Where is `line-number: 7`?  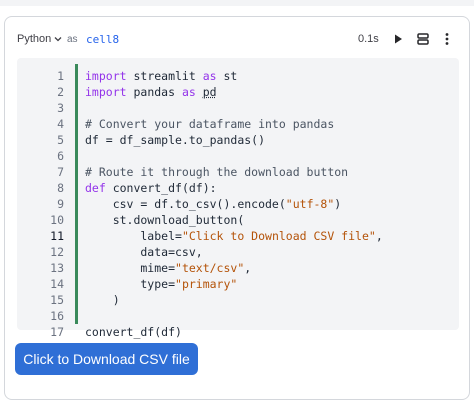 line-number: 7 is located at coordinates (60, 172).